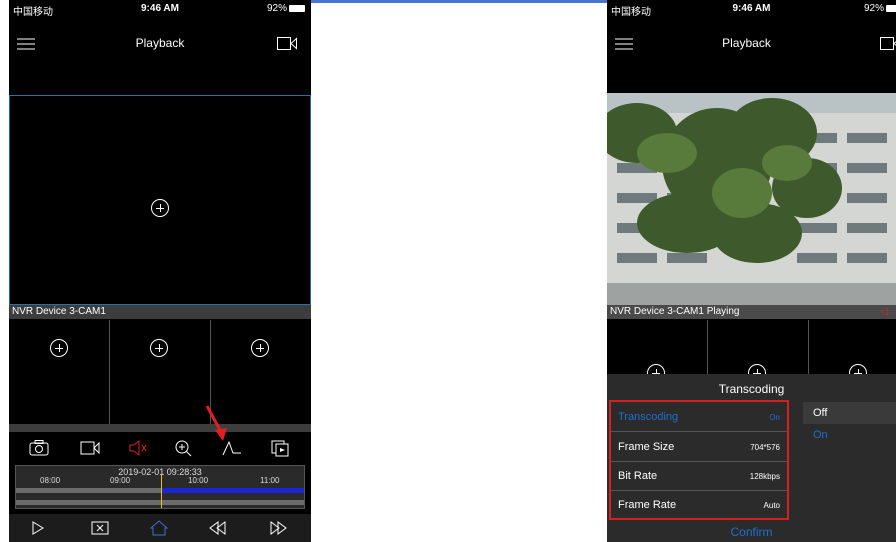 The image size is (896, 542). I want to click on camera-video-feed, so click(751, 200).